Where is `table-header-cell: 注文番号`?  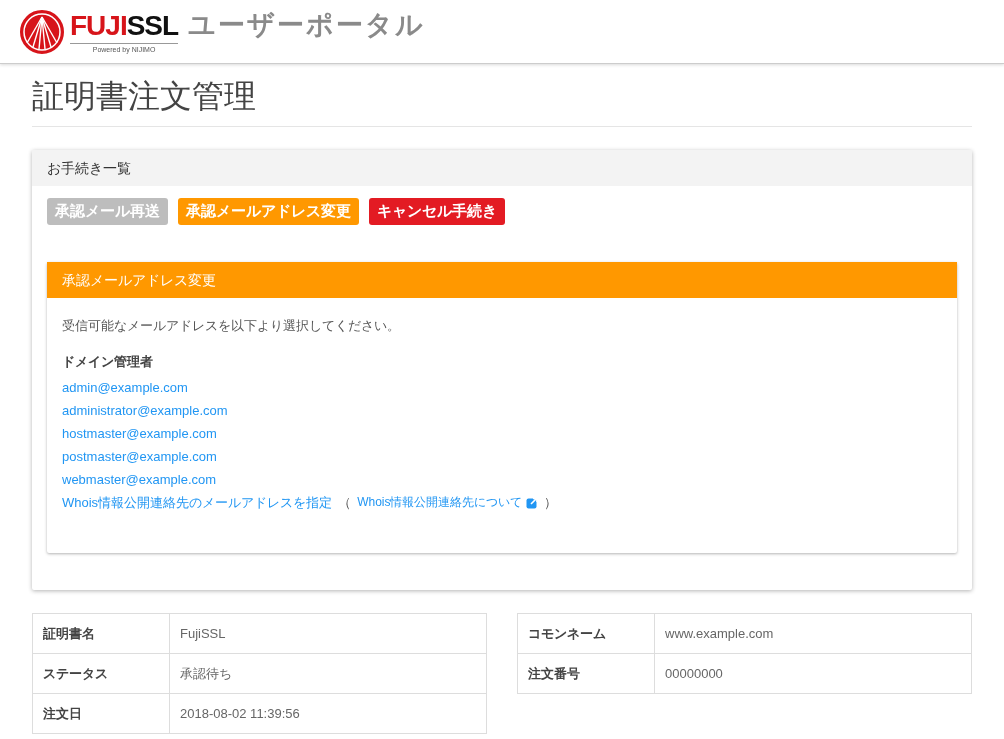
table-header-cell: 注文番号 is located at coordinates (586, 673).